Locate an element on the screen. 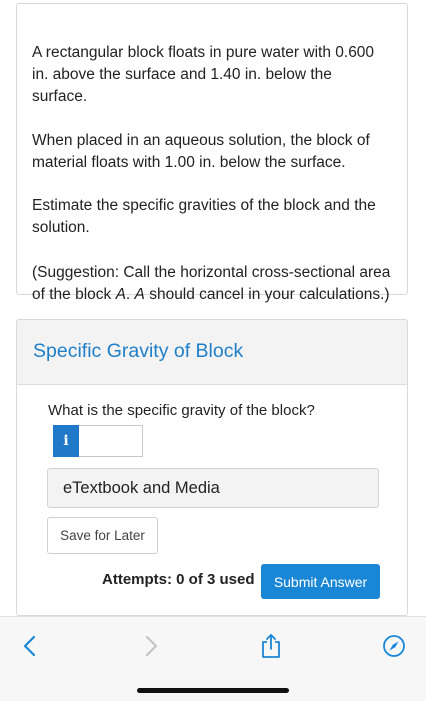  suggestion-text-mid: . is located at coordinates (130, 294).